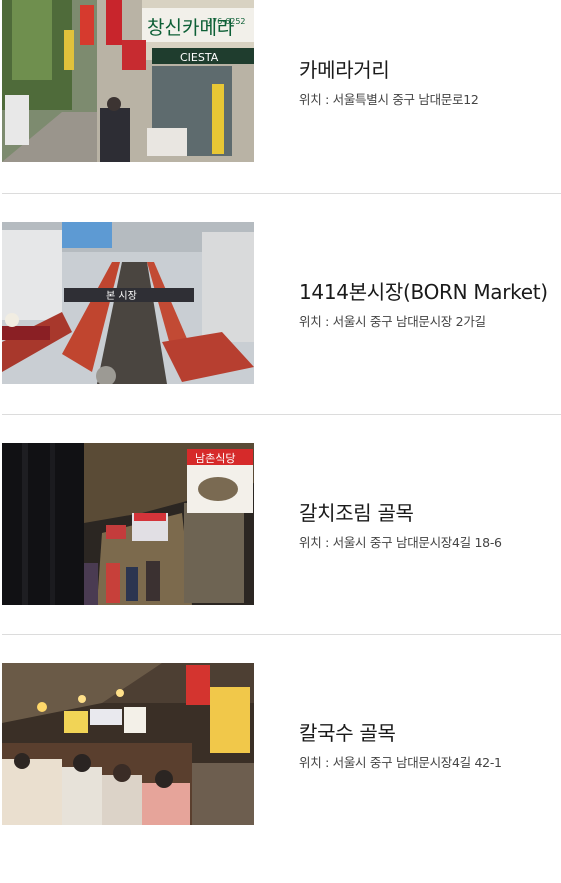  I want to click on galchi-alley-image: 남촌식당, so click(128, 524).